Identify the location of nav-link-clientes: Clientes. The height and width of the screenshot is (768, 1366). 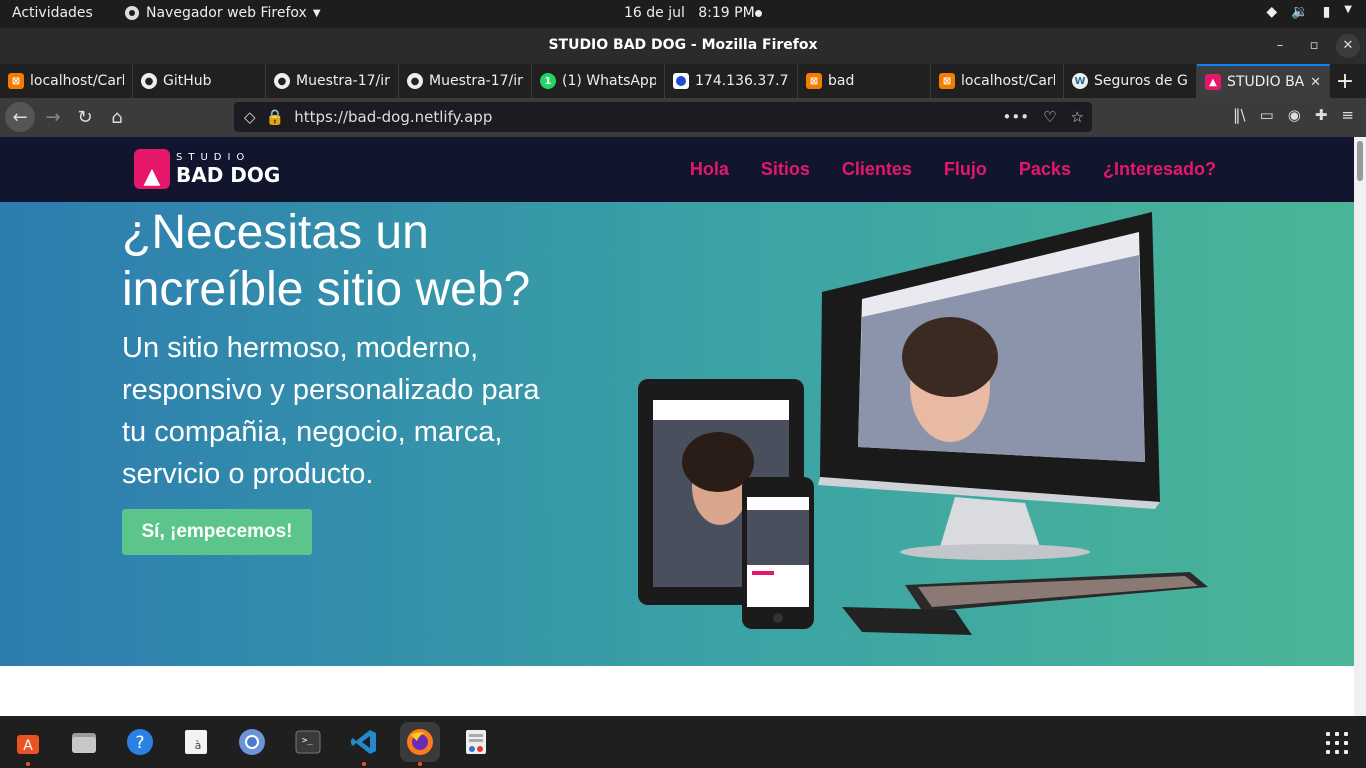
(877, 169).